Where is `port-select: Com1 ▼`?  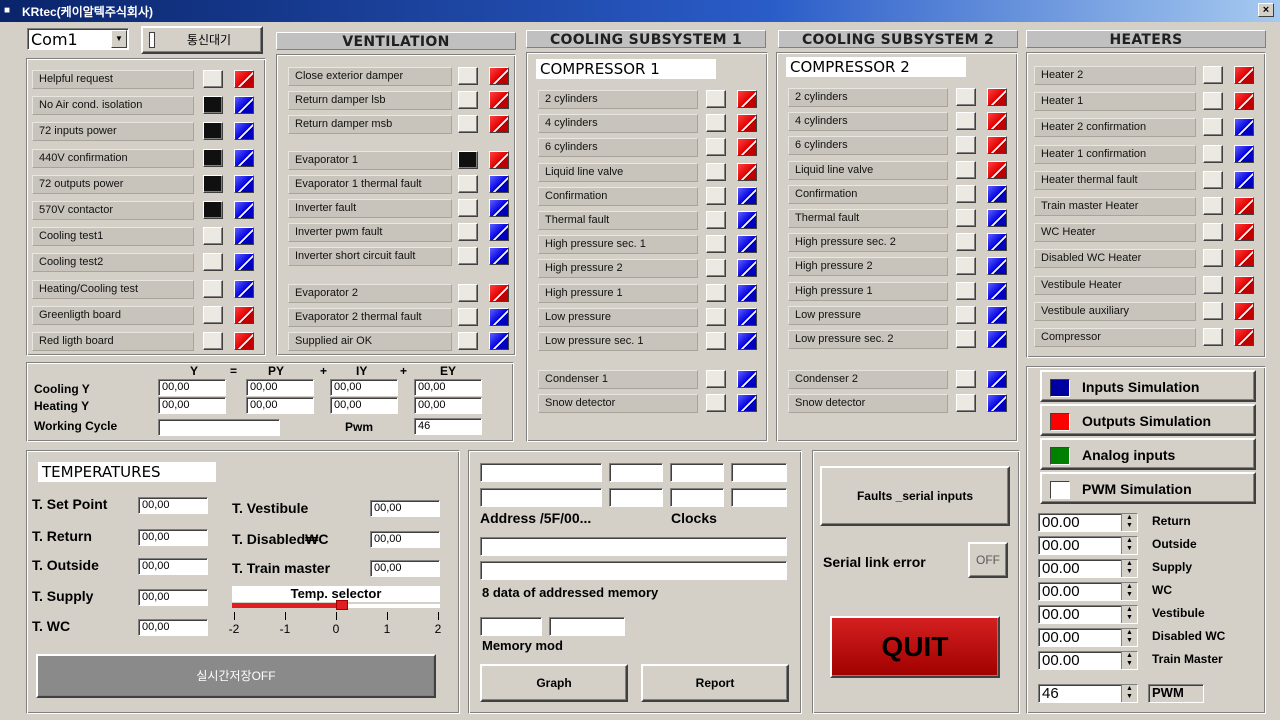 port-select: Com1 ▼ is located at coordinates (78, 39).